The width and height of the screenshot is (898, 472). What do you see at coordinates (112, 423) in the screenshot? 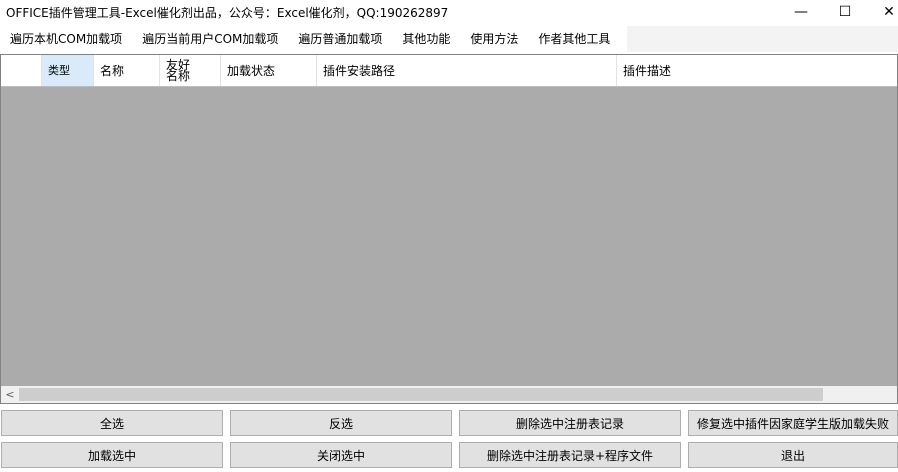
I see `select-all-button: 全选` at bounding box center [112, 423].